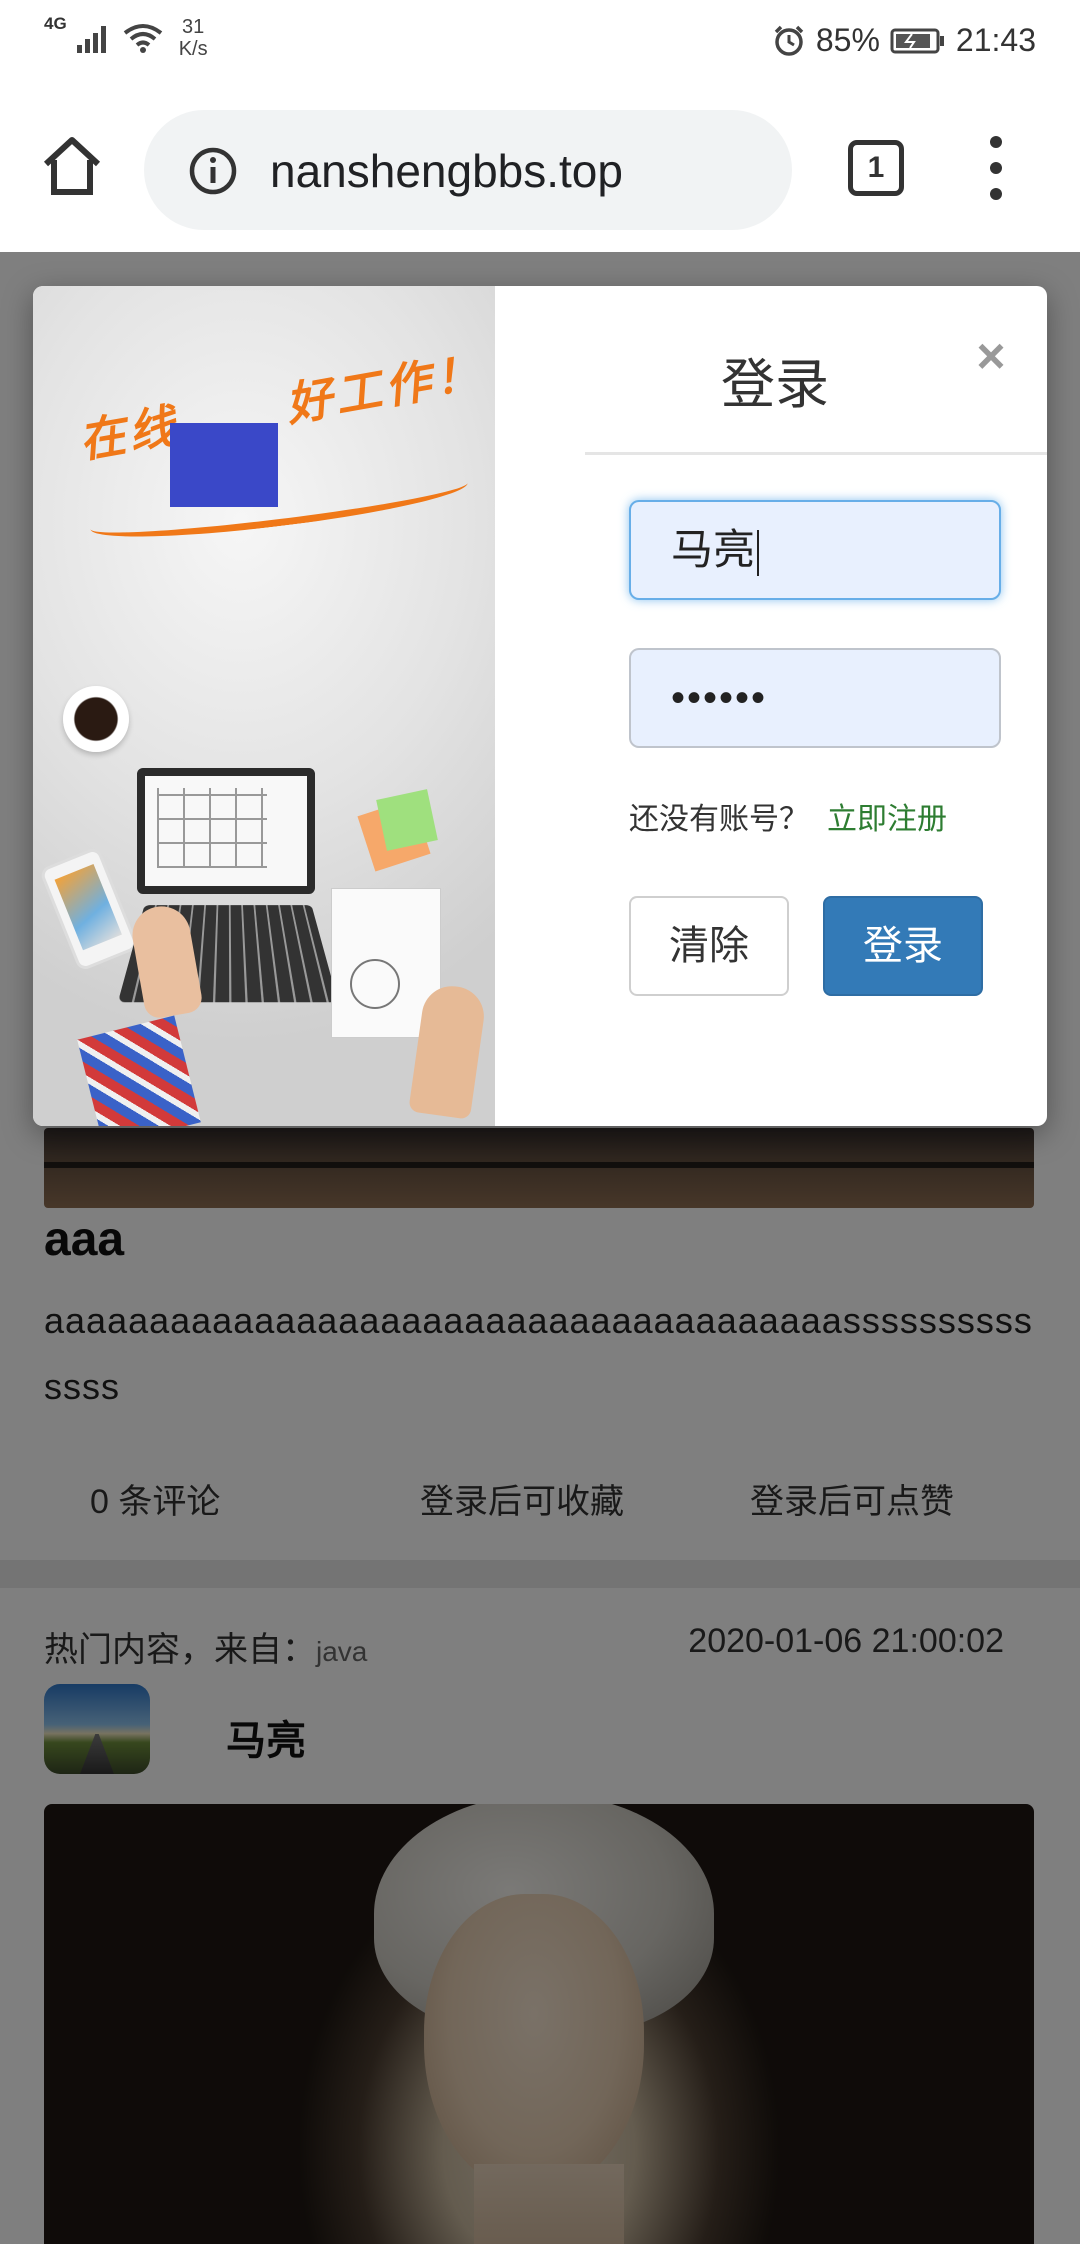 The width and height of the screenshot is (1080, 2244). I want to click on redaction-box, so click(224, 465).